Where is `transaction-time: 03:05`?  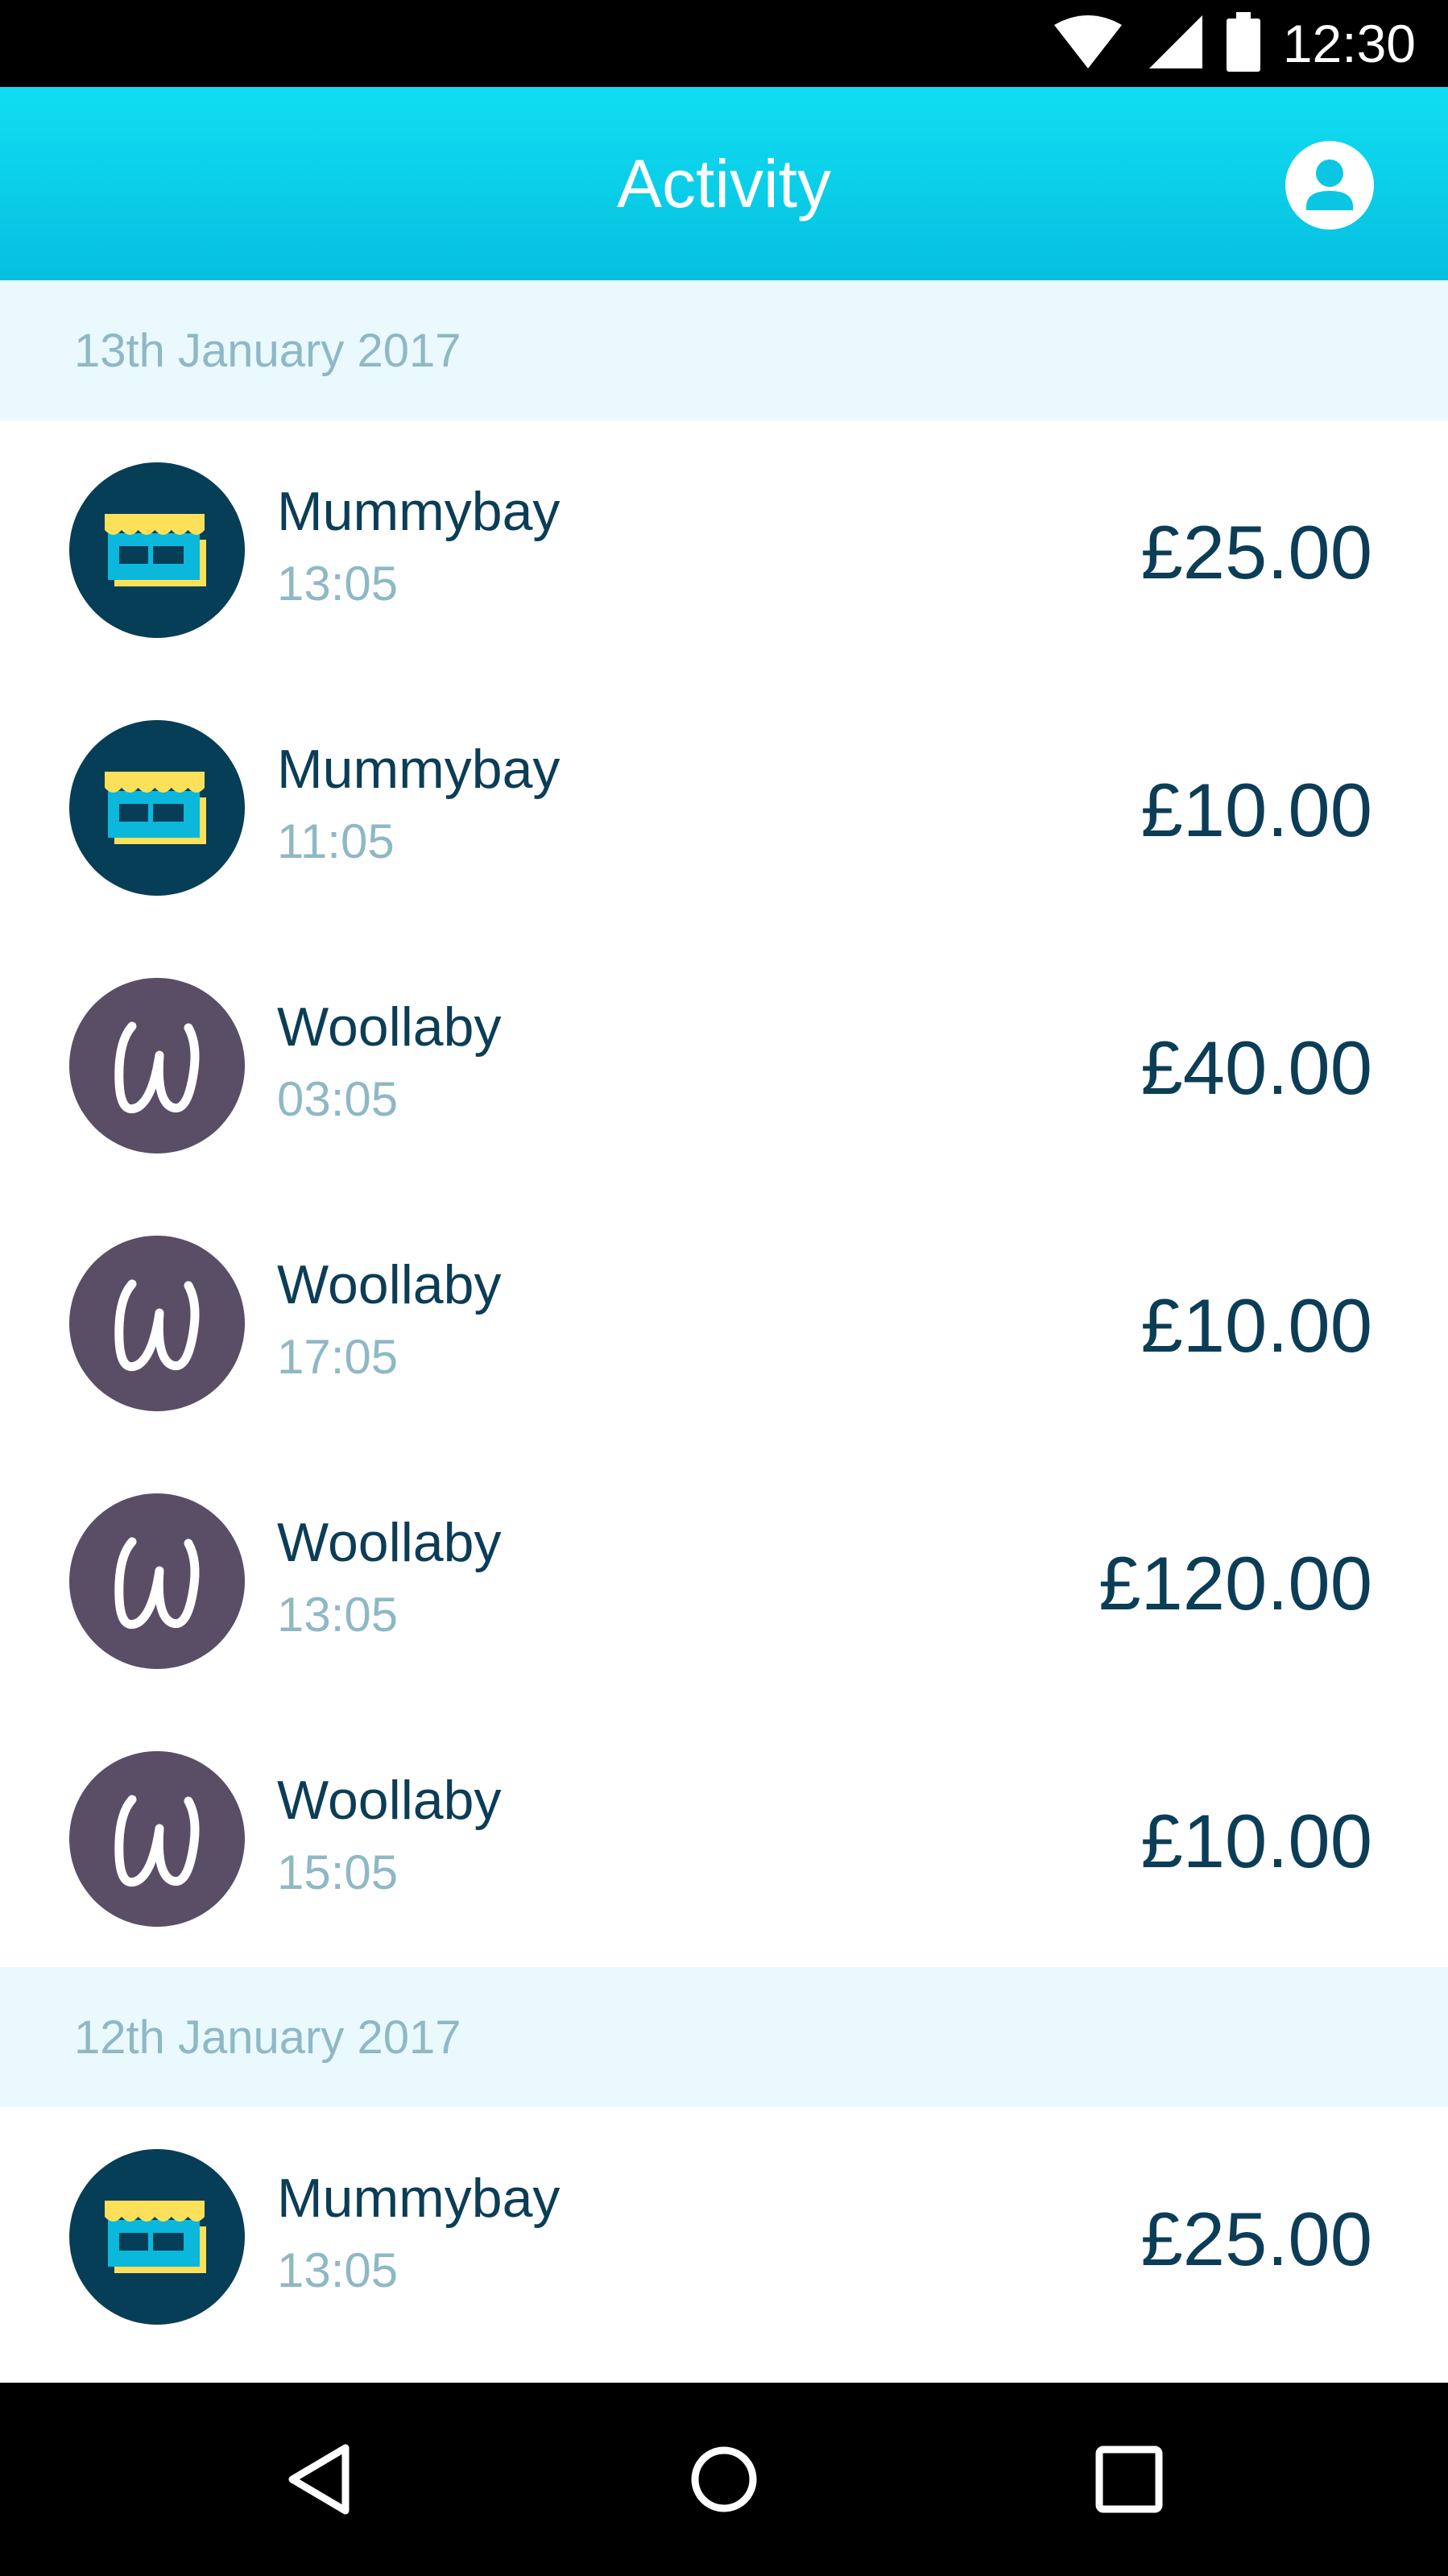
transaction-time: 03:05 is located at coordinates (338, 1099).